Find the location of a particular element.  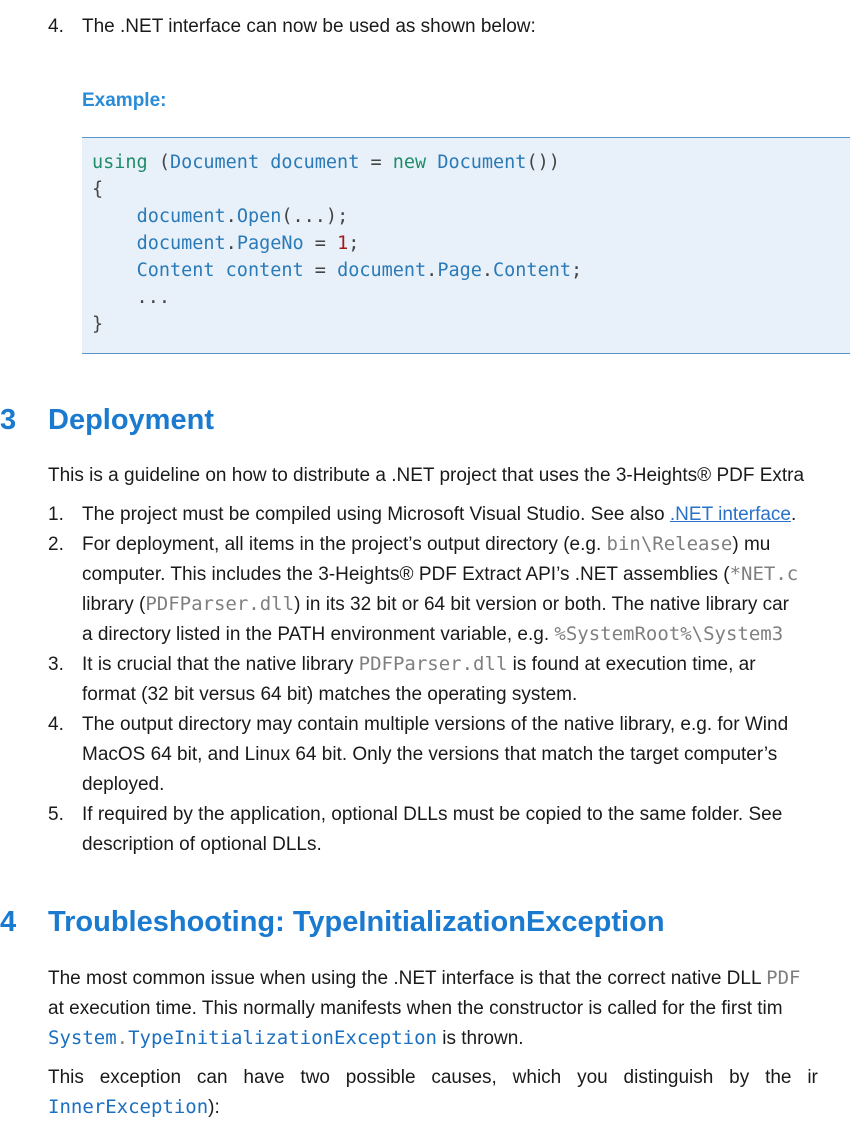

inline-code: %SystemRoot%\System3 is located at coordinates (669, 634).